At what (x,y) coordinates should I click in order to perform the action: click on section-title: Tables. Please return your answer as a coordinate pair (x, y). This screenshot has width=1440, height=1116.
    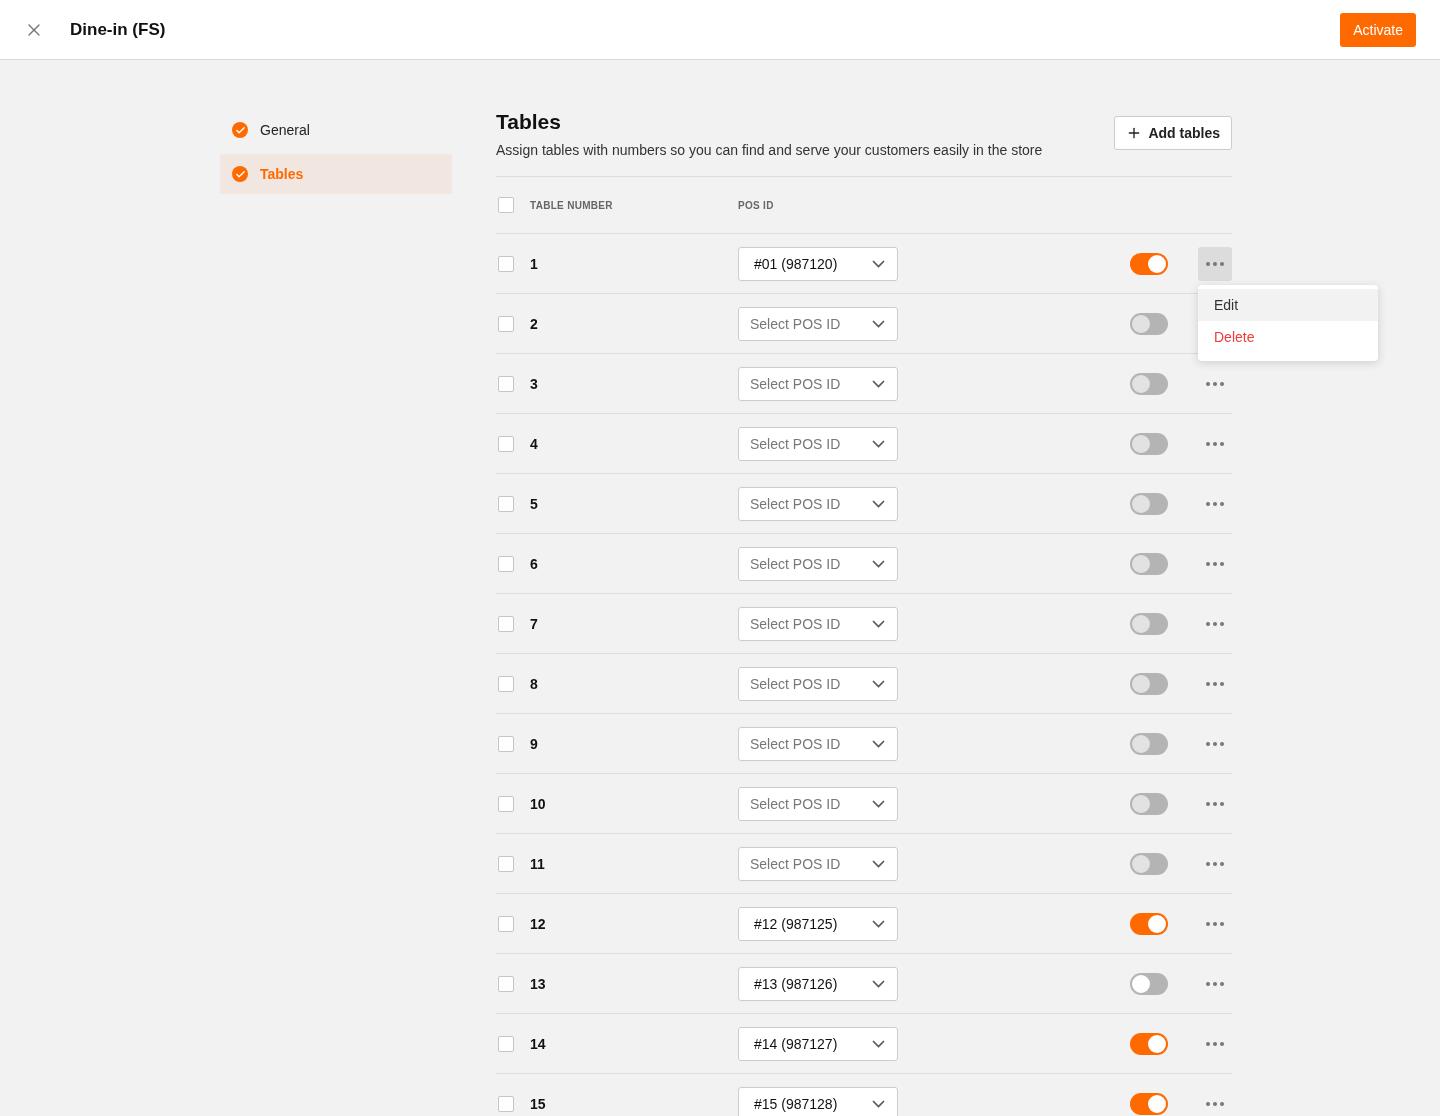
    Looking at the image, I should click on (529, 122).